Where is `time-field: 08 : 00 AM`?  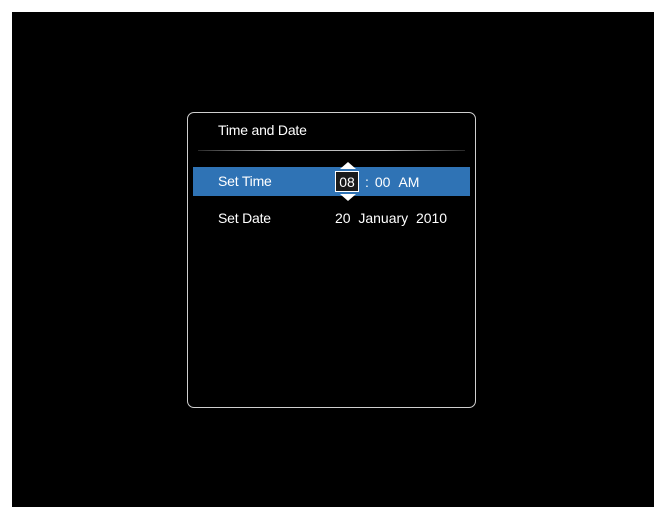
time-field: 08 : 00 AM is located at coordinates (377, 181).